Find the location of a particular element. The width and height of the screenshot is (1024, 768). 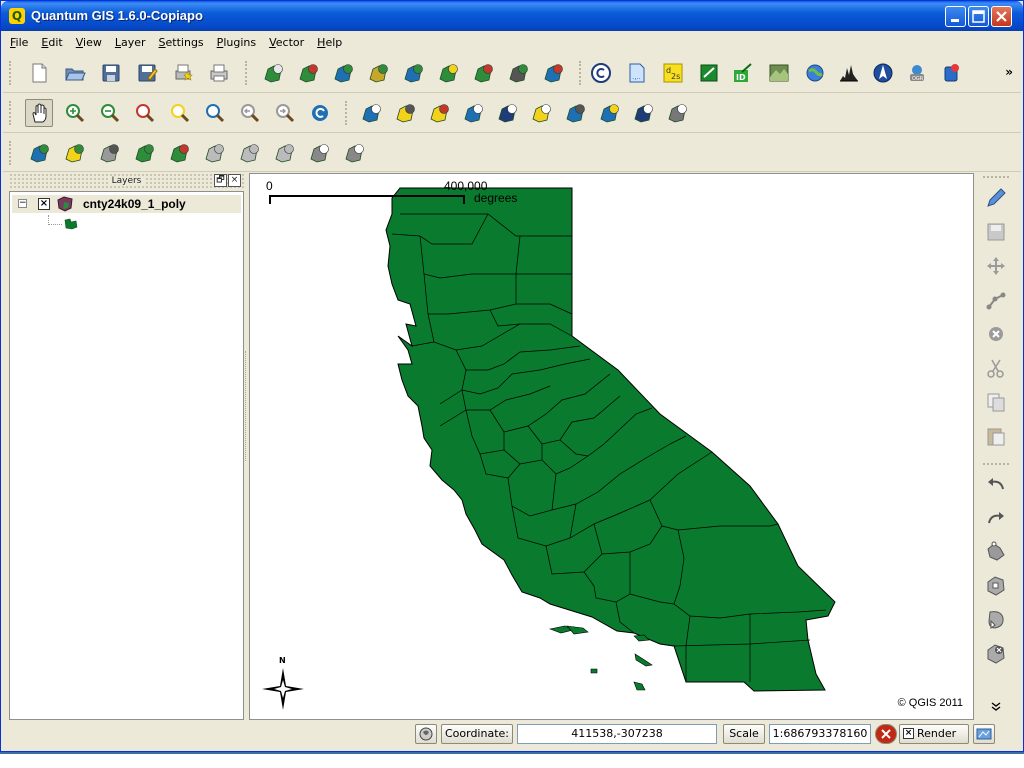

undo-button is located at coordinates (996, 484).